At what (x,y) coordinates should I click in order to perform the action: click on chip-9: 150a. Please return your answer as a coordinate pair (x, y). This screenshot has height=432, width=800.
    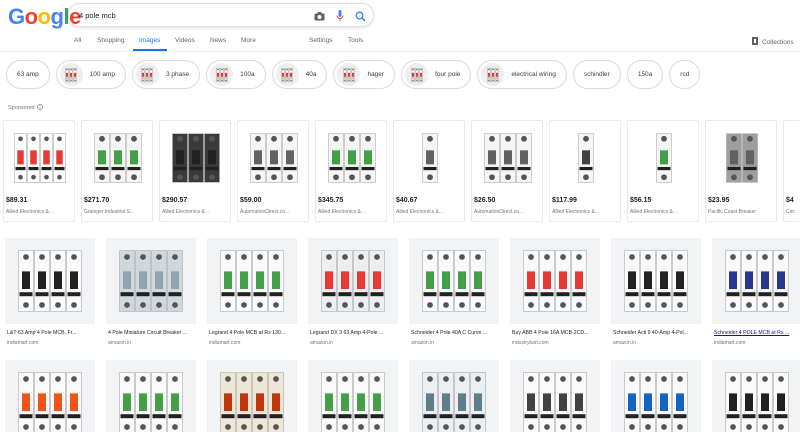
    Looking at the image, I should click on (645, 74).